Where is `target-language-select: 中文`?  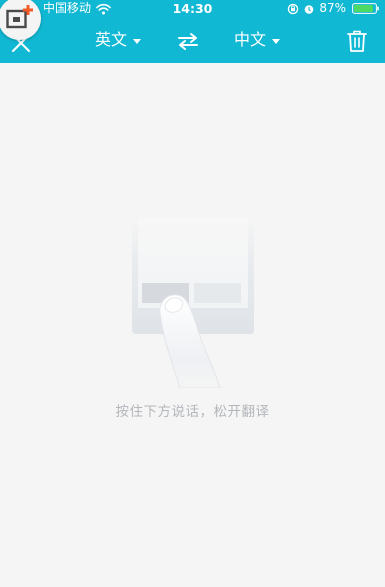
target-language-select: 中文 is located at coordinates (257, 40).